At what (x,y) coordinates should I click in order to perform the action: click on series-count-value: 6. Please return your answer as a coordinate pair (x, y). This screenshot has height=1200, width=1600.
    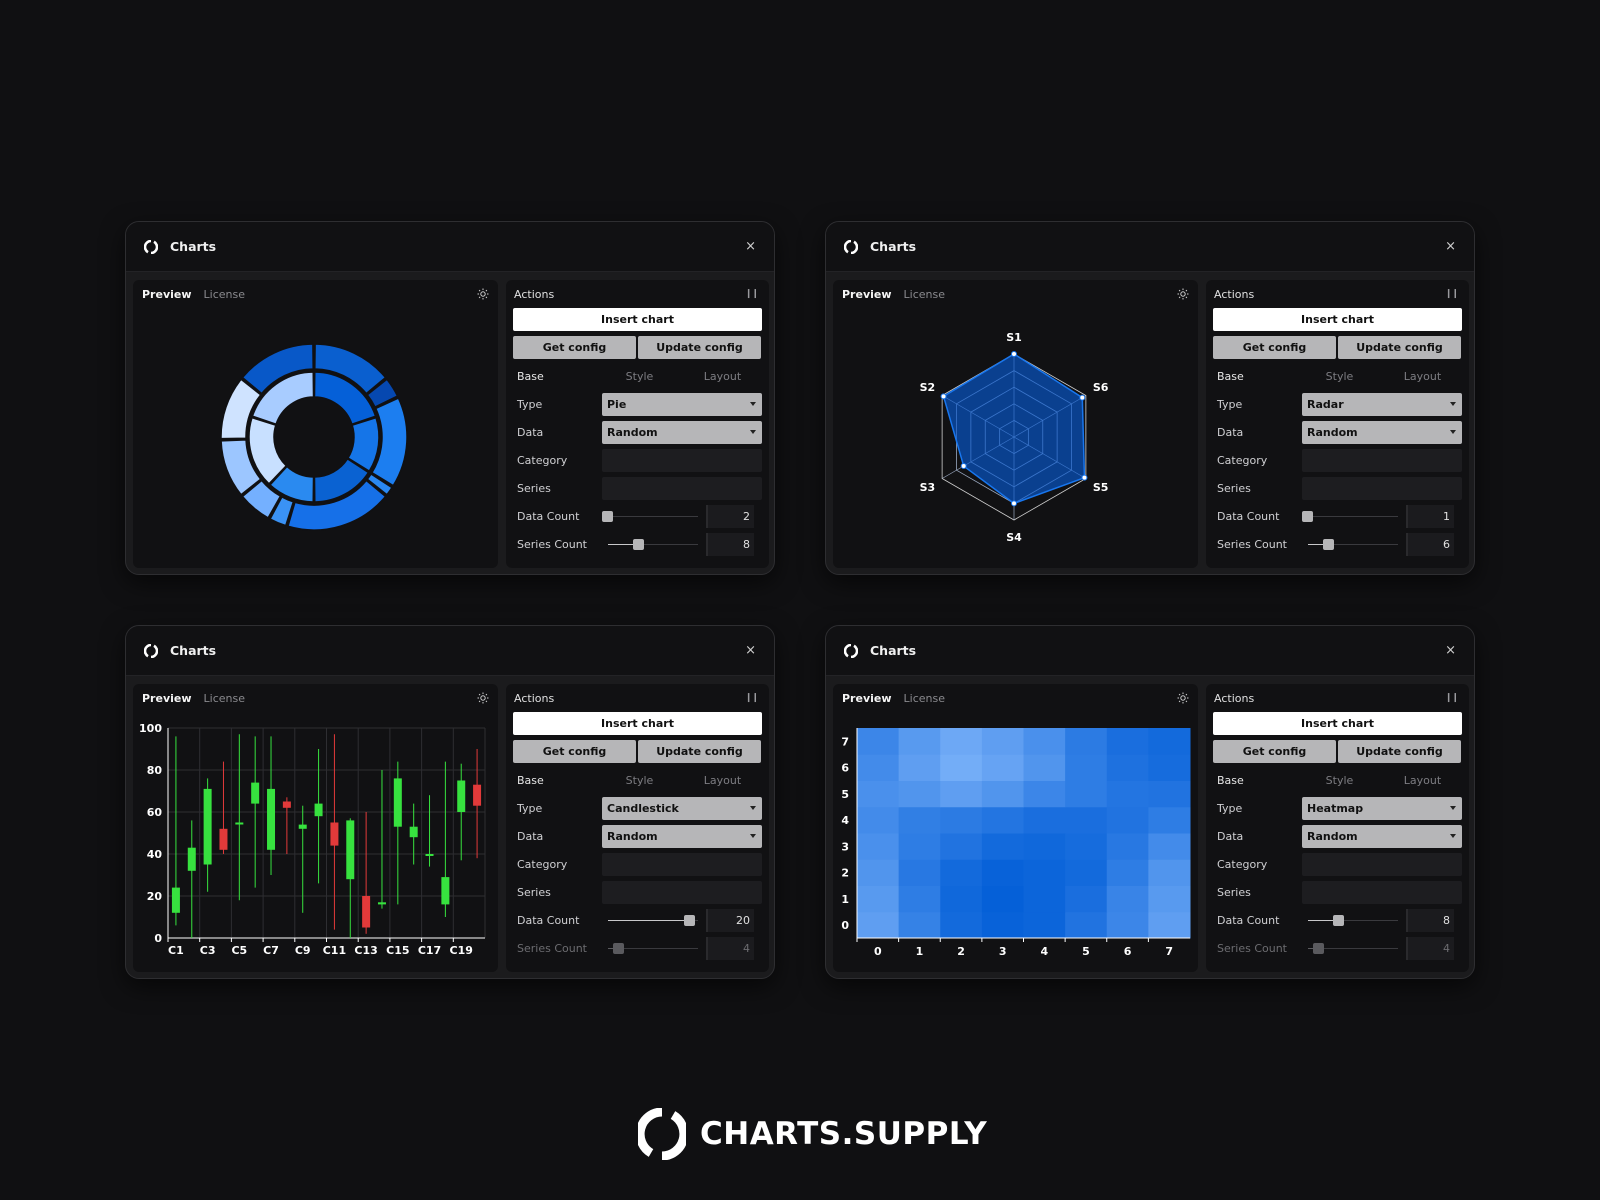
    Looking at the image, I should click on (1430, 544).